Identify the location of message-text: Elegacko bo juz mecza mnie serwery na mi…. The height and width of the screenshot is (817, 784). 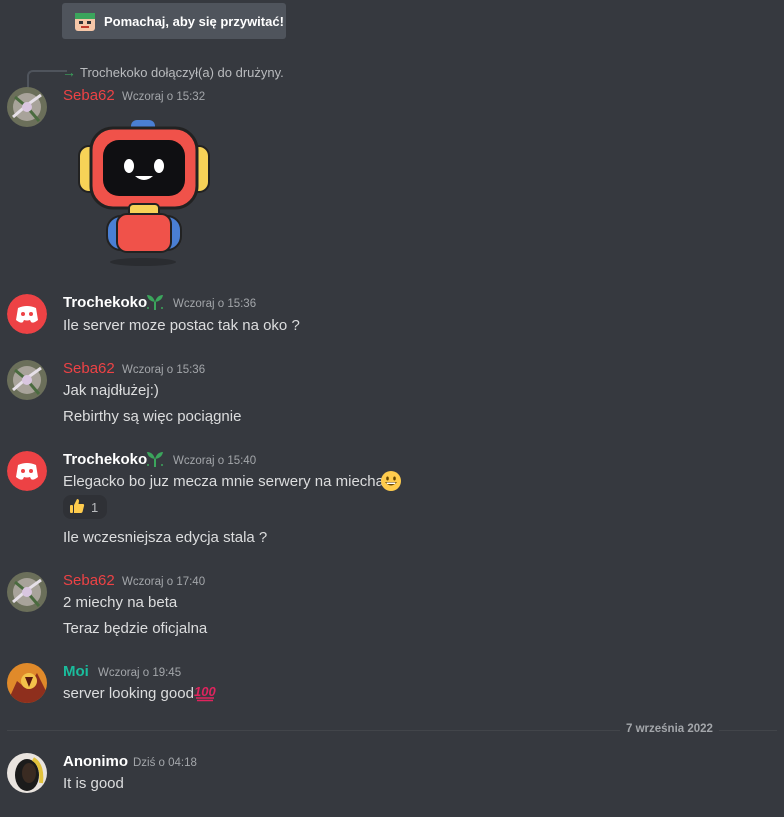
(223, 481).